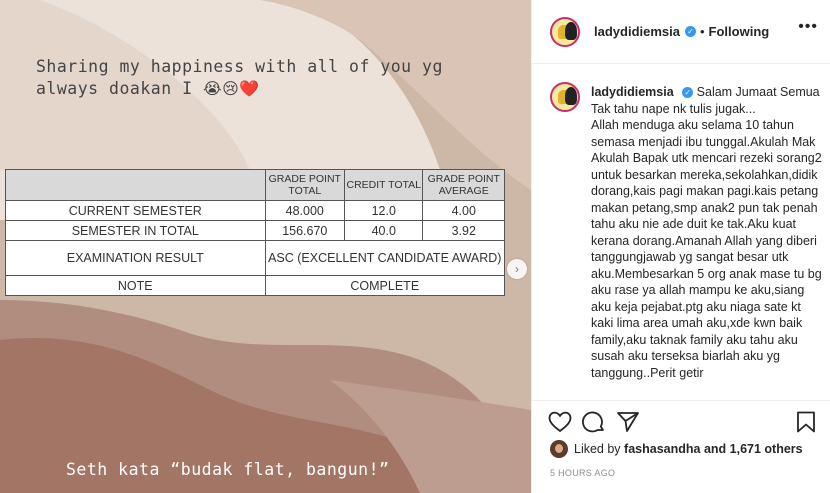 The width and height of the screenshot is (830, 493). What do you see at coordinates (135, 258) in the screenshot?
I see `exam-result-label: EXAMINATION RESULT` at bounding box center [135, 258].